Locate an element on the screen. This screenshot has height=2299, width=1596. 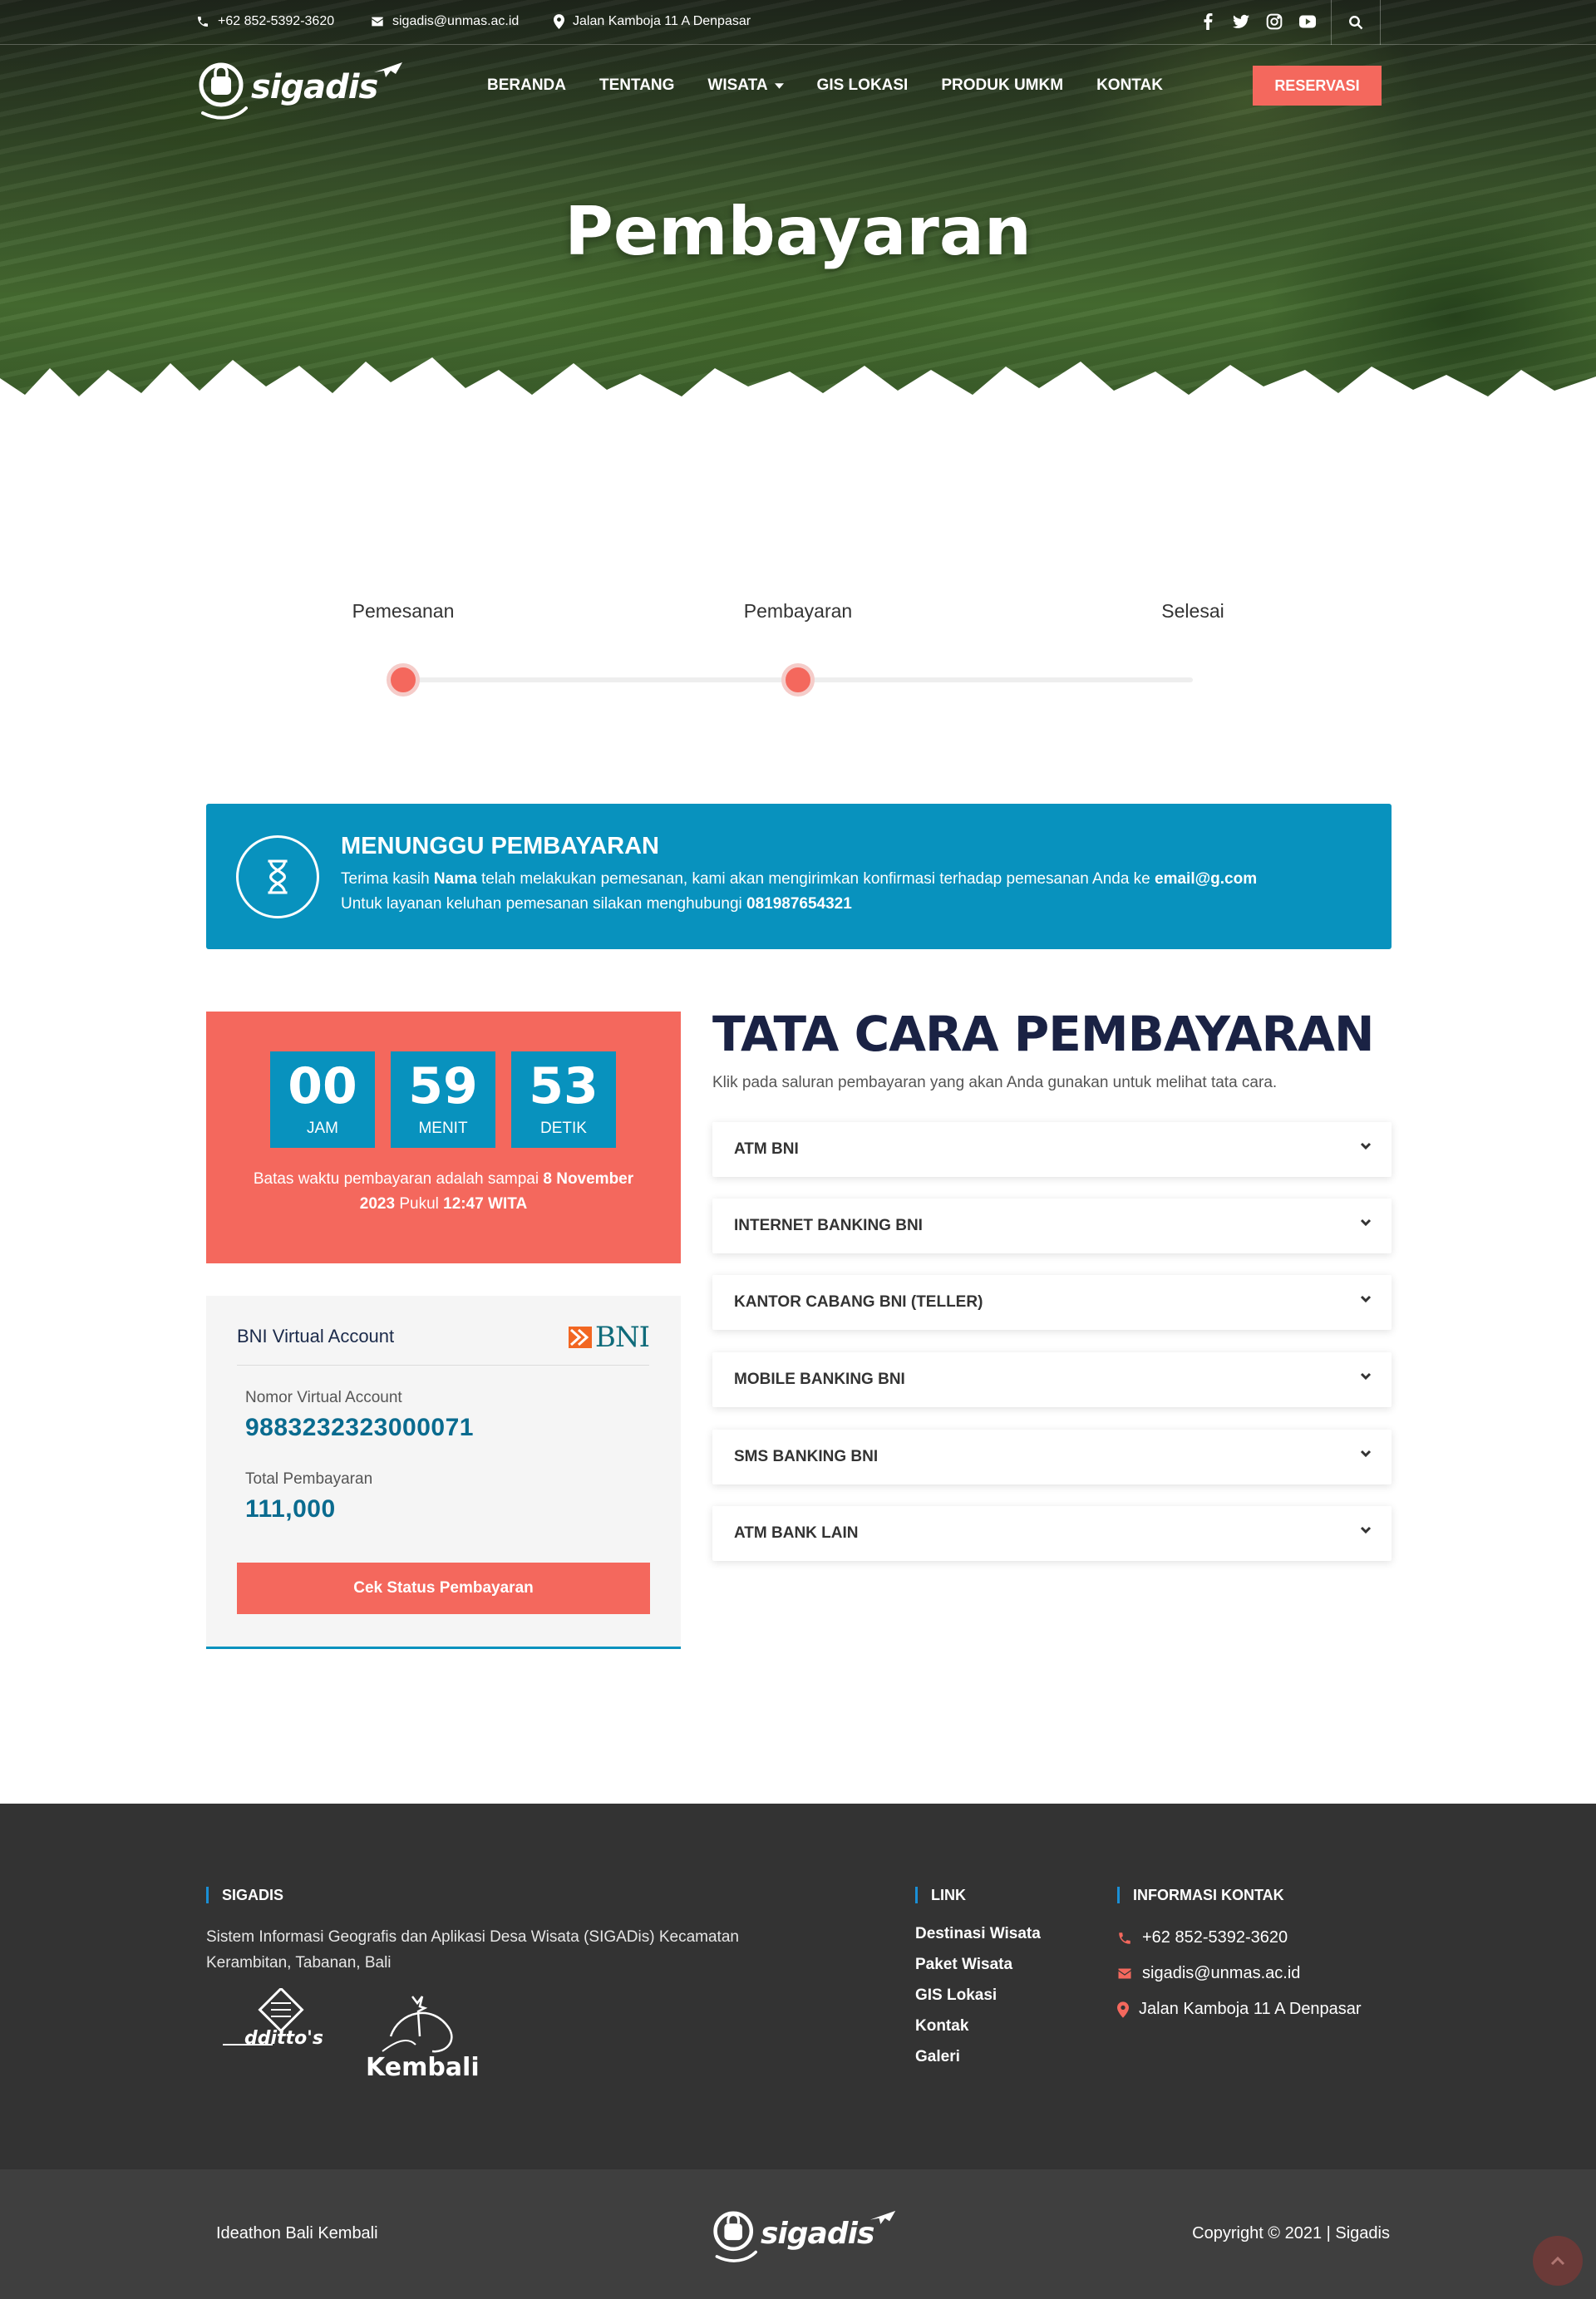
status-title: MENUNGGU PEMBAYARAN is located at coordinates (500, 846).